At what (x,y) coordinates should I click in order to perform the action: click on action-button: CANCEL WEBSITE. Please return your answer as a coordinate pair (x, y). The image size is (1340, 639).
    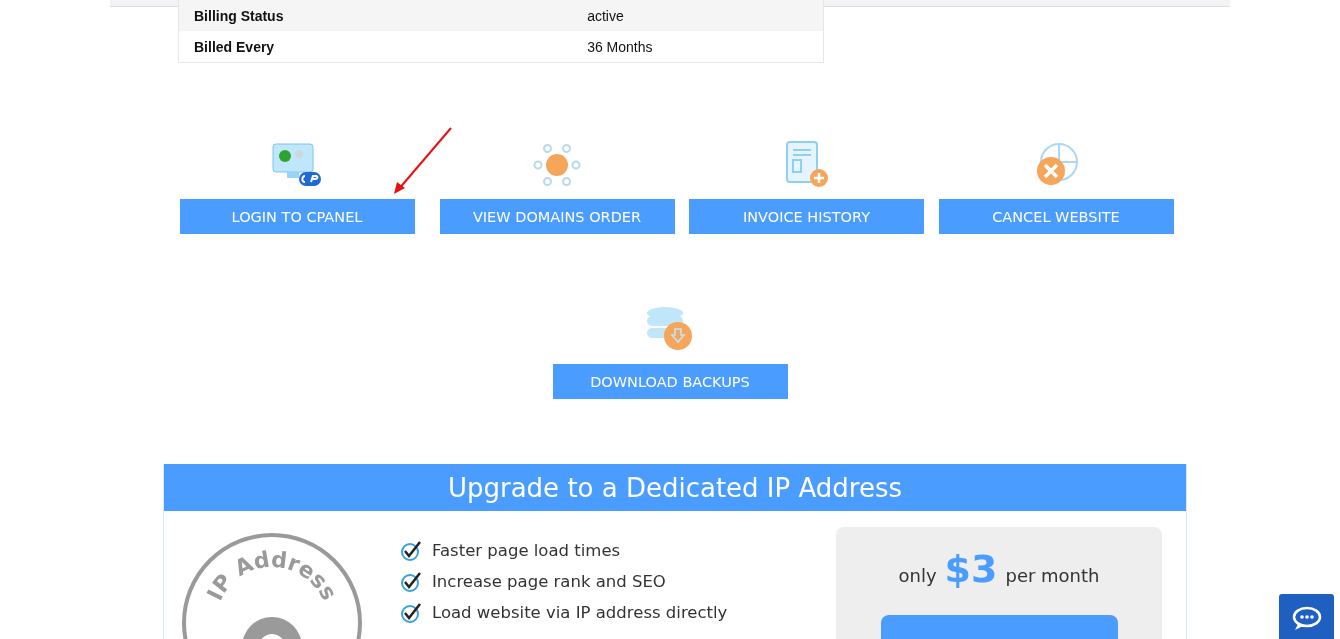
    Looking at the image, I should click on (1056, 216).